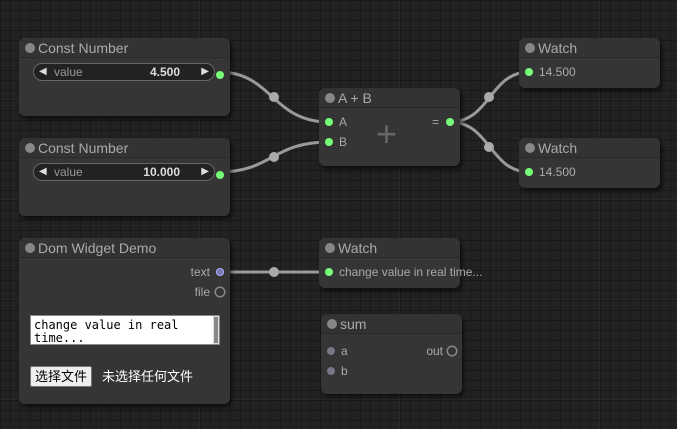 The width and height of the screenshot is (677, 429). I want to click on link-add-to-watch2, so click(489, 147).